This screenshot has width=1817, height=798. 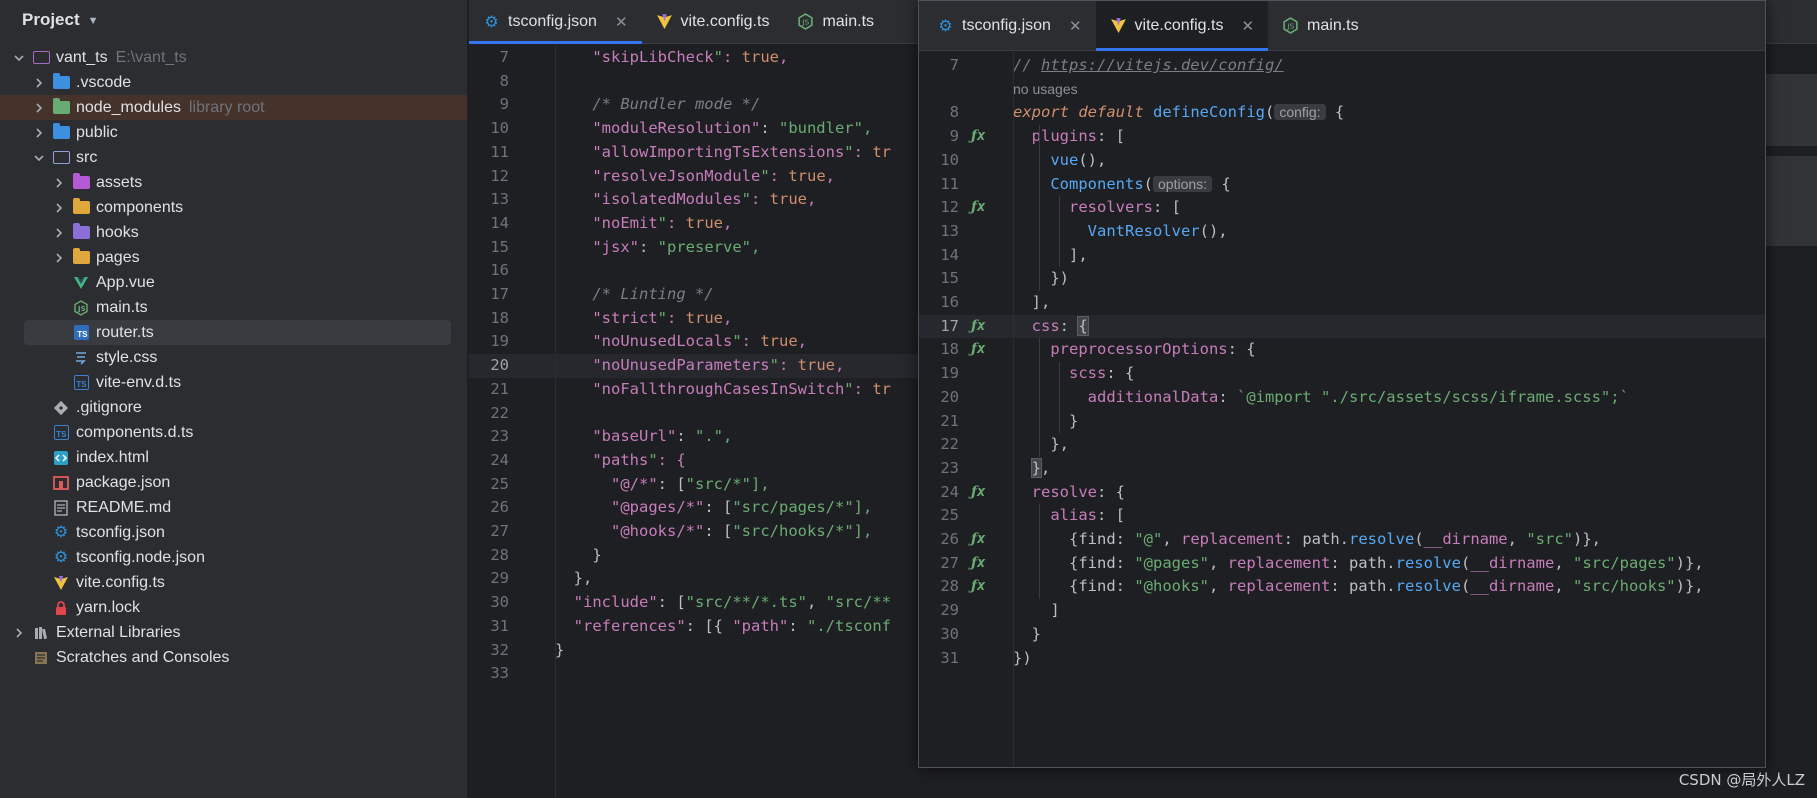 I want to click on line-number: 9, so click(x=954, y=136).